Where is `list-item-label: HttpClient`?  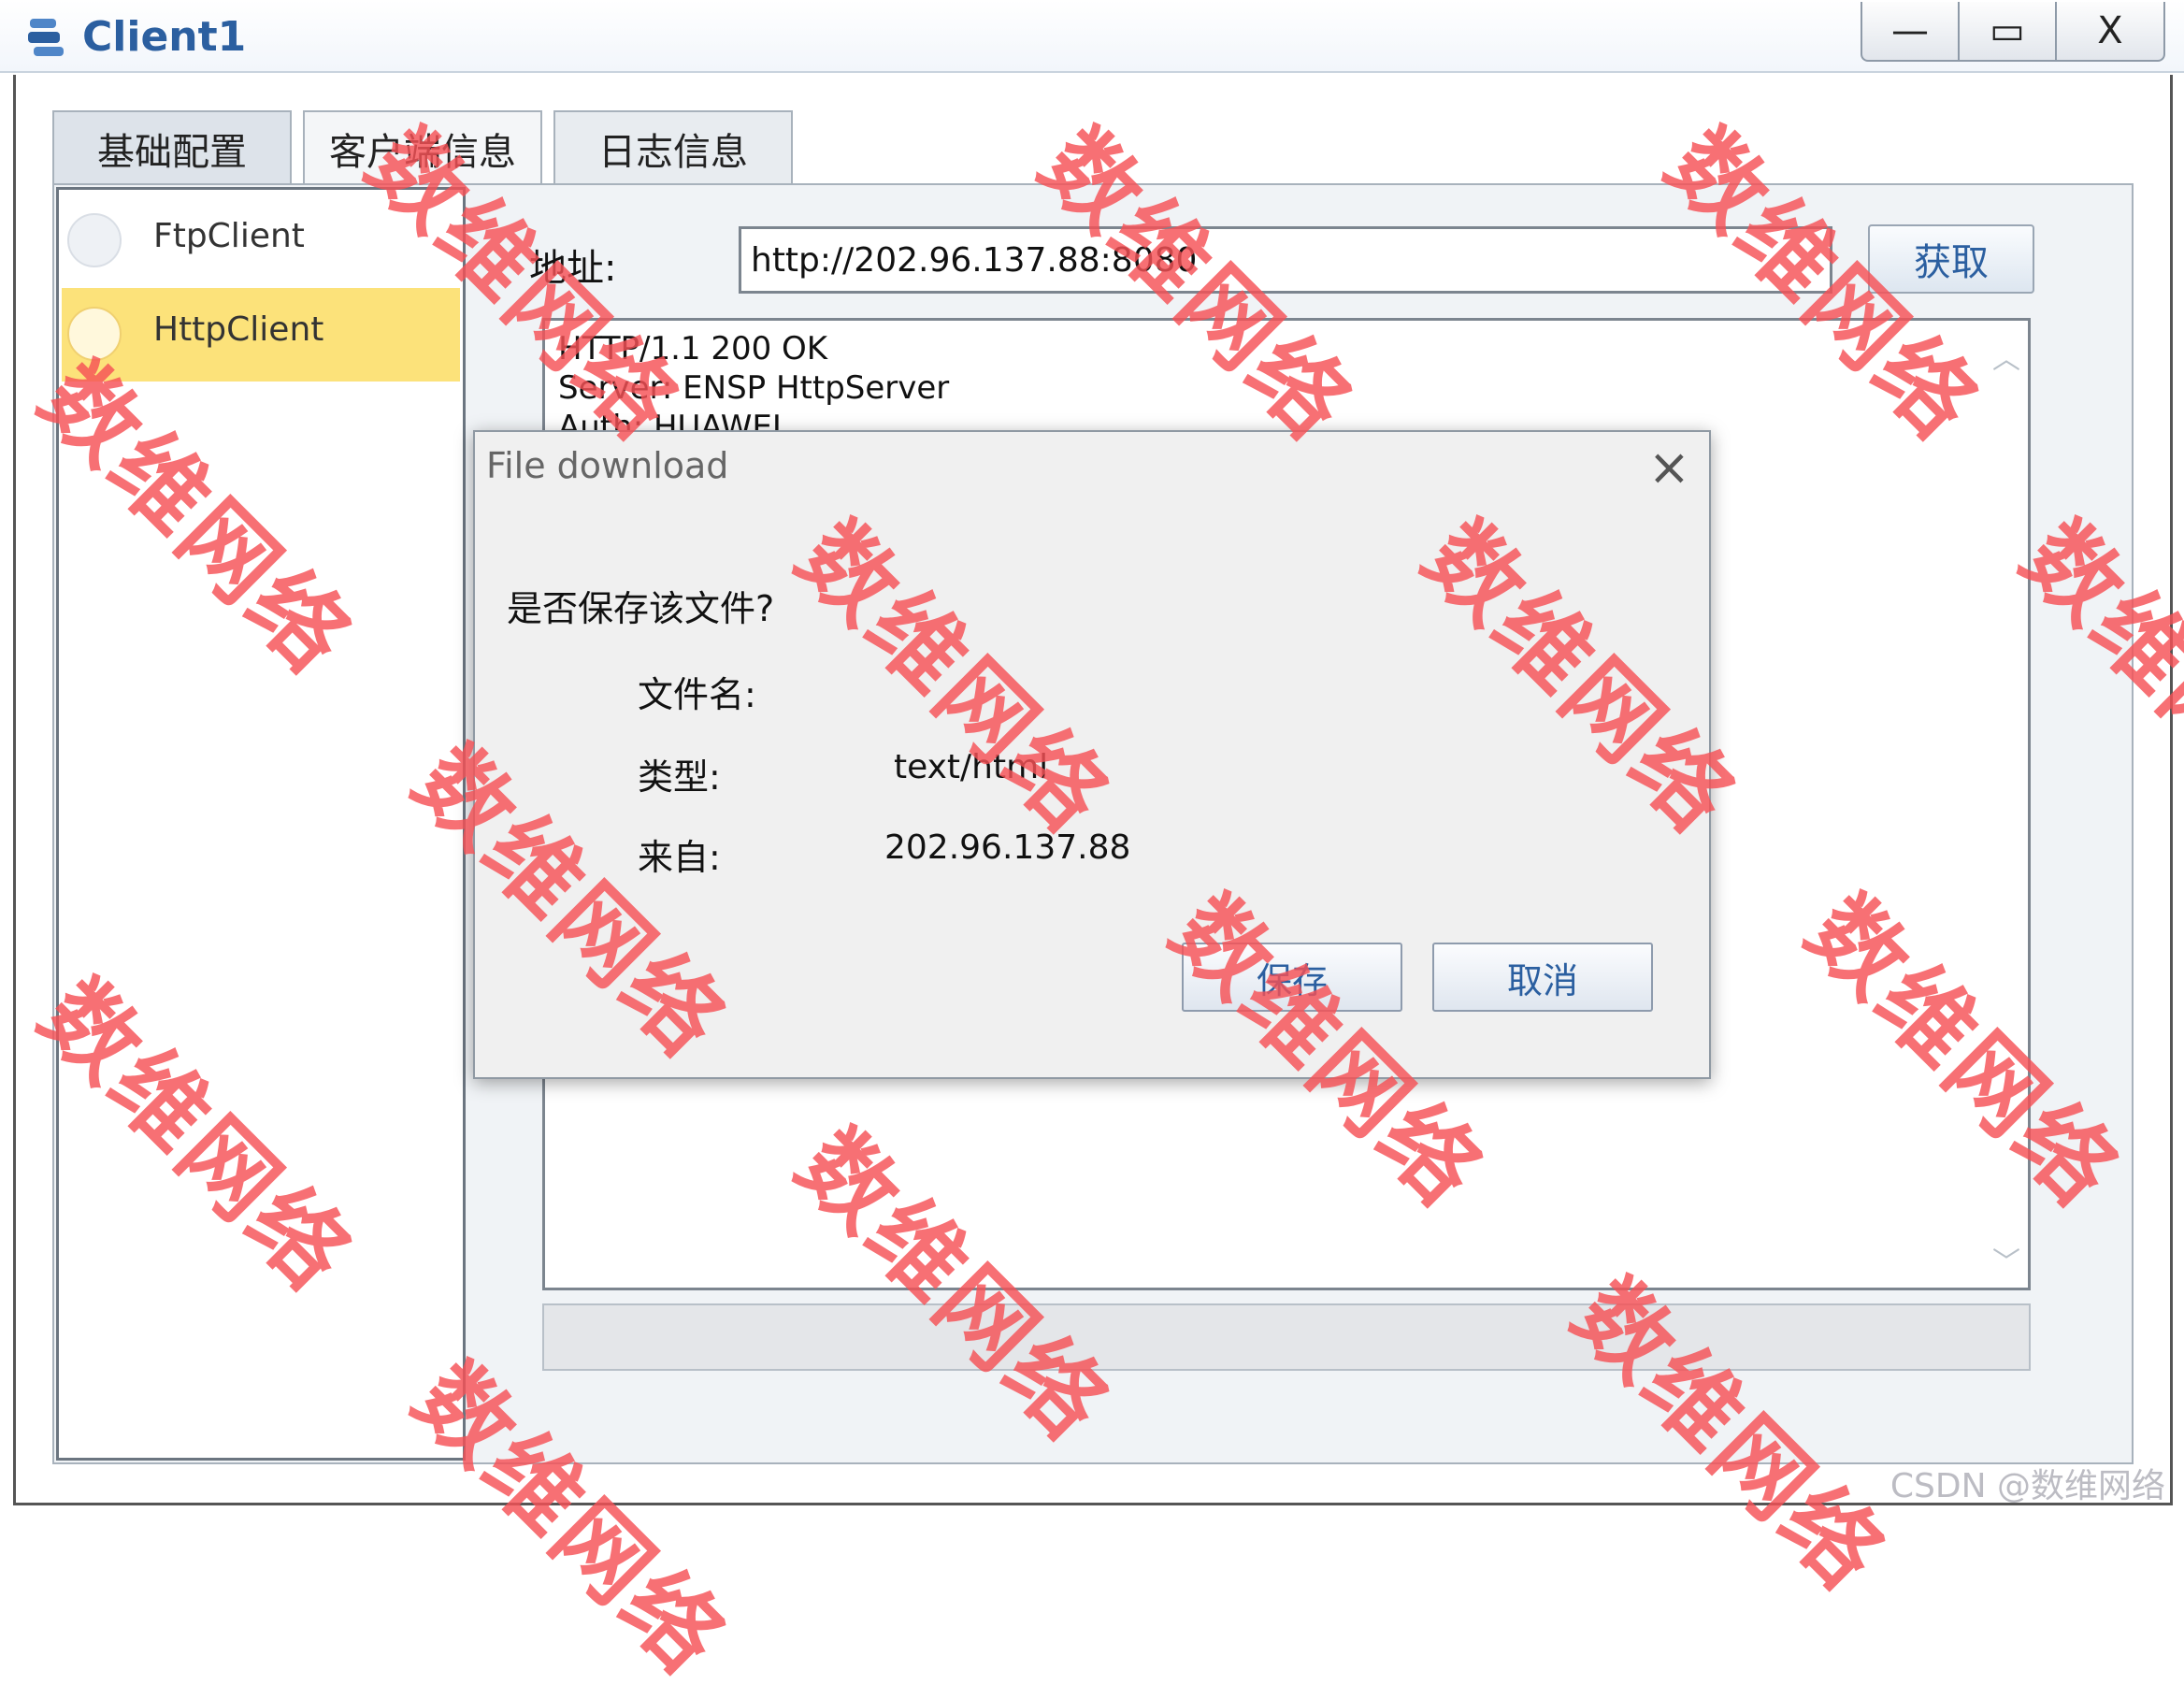 list-item-label: HttpClient is located at coordinates (238, 329).